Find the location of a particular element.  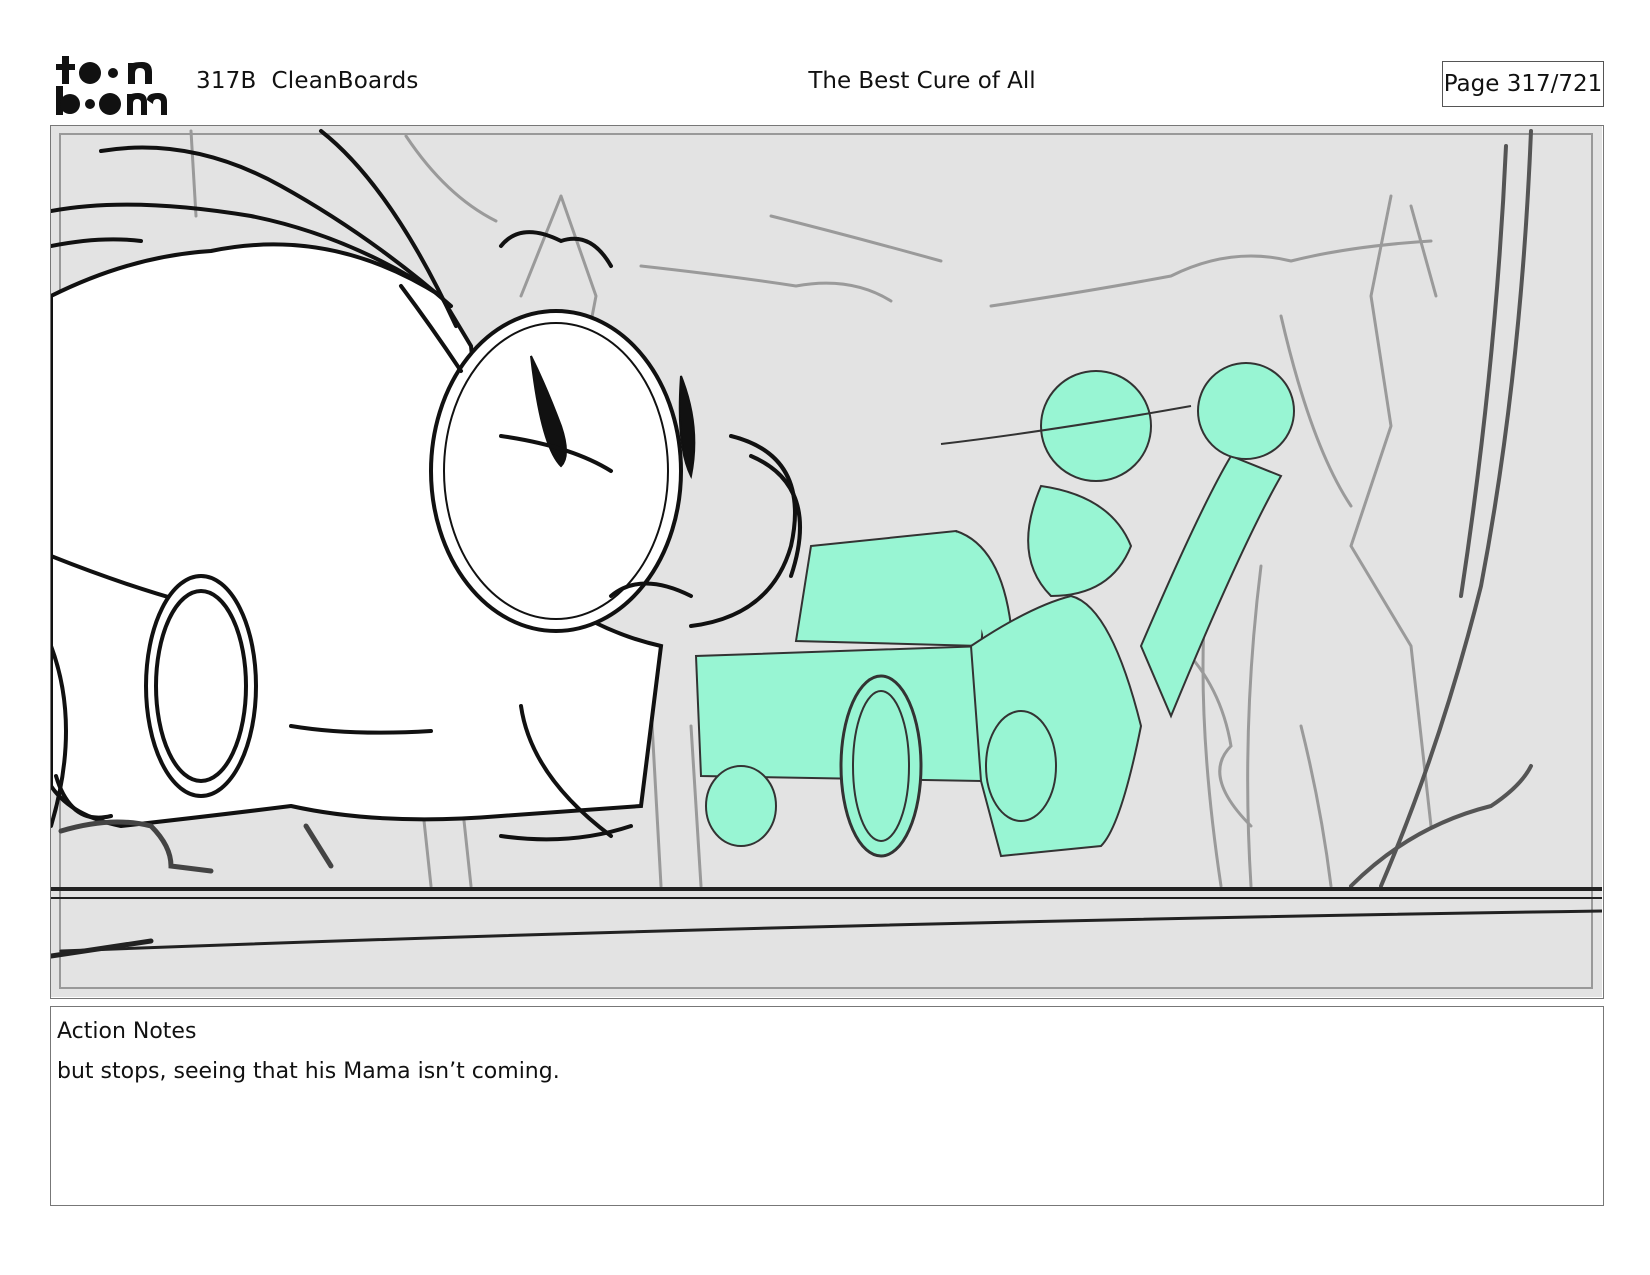

document-title: The Best Cure of All is located at coordinates (922, 81).